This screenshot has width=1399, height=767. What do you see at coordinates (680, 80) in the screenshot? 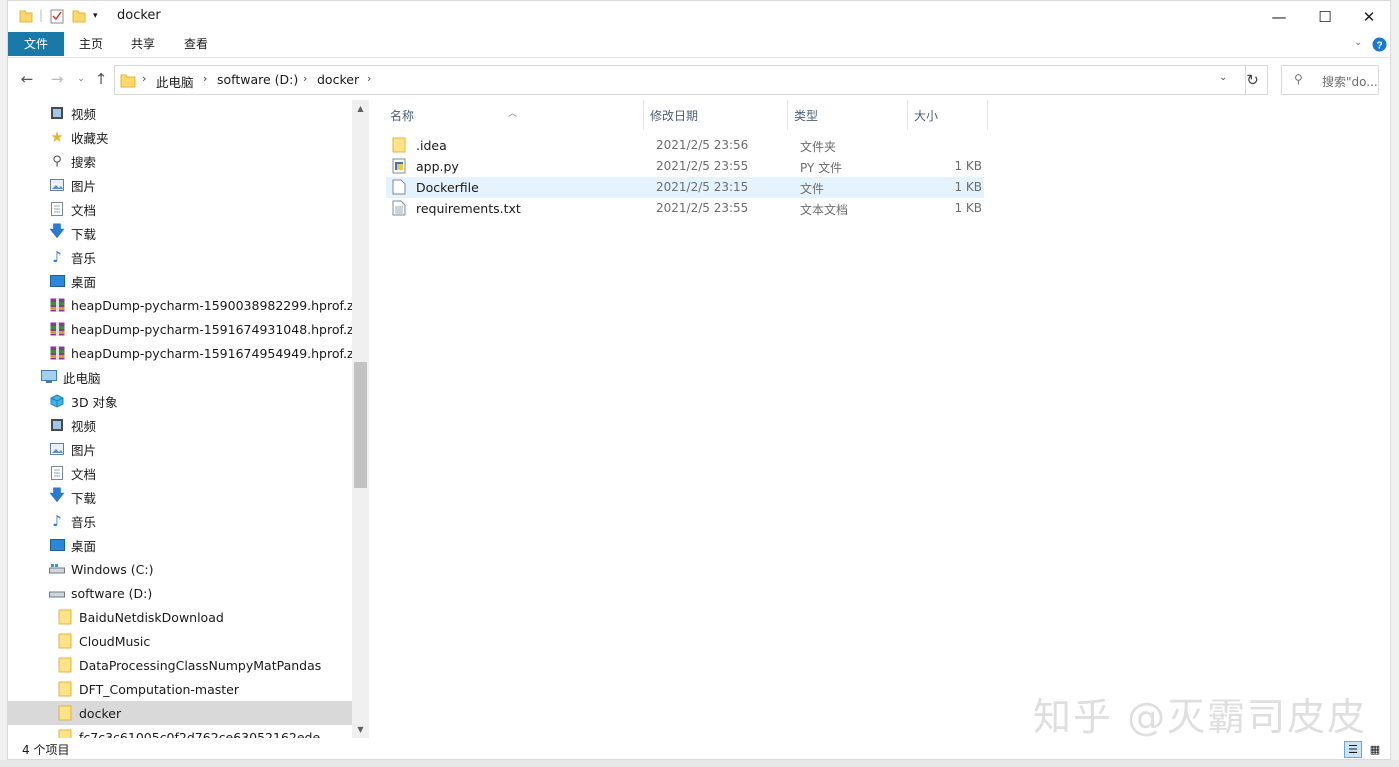
I see `address-bar: › 此电脑 › software (D:) › docker › ⌄` at bounding box center [680, 80].